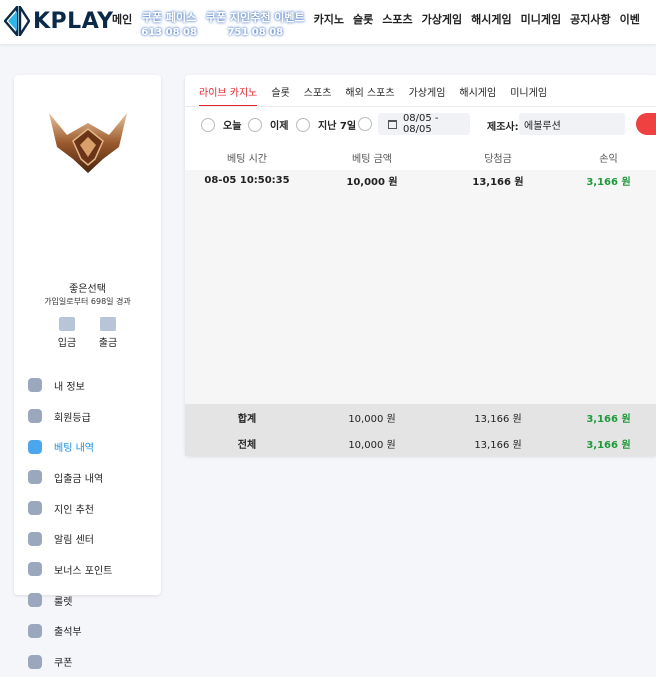 Image resolution: width=656 pixels, height=677 pixels. Describe the element at coordinates (72, 418) in the screenshot. I see `sidebar-item-label: 회원등급` at that location.